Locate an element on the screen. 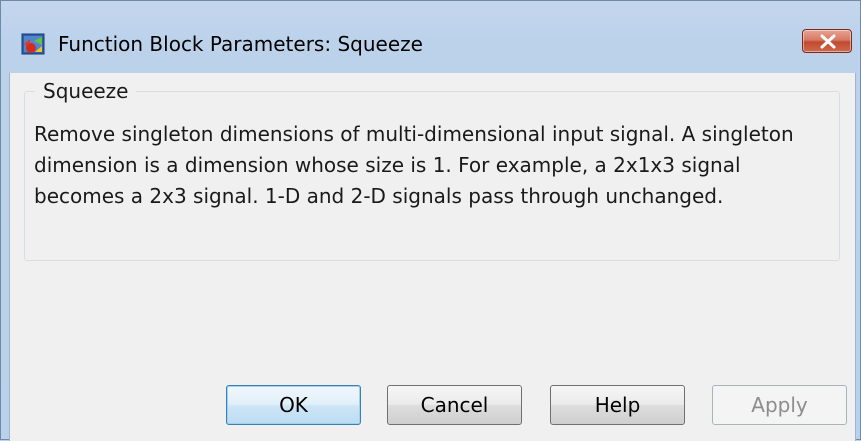  window-title: Function Block Parameters: Squeeze is located at coordinates (240, 44).